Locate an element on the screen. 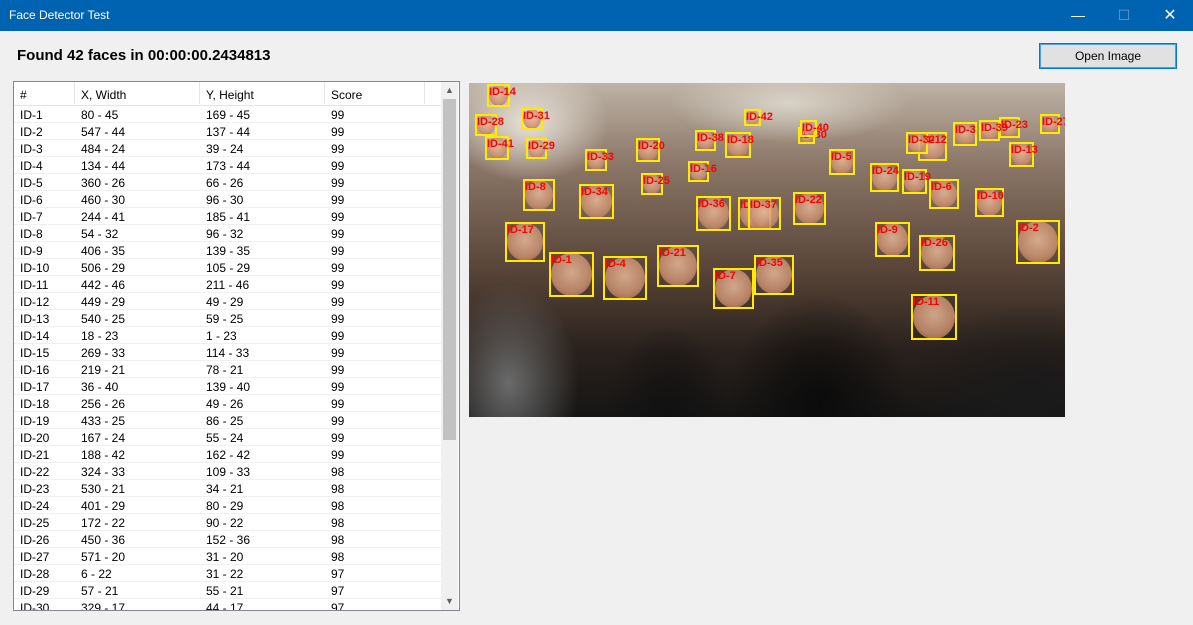 This screenshot has height=625, width=1193. table-row: ID-1 80 - 45 169 - 45 99 is located at coordinates (227, 114).